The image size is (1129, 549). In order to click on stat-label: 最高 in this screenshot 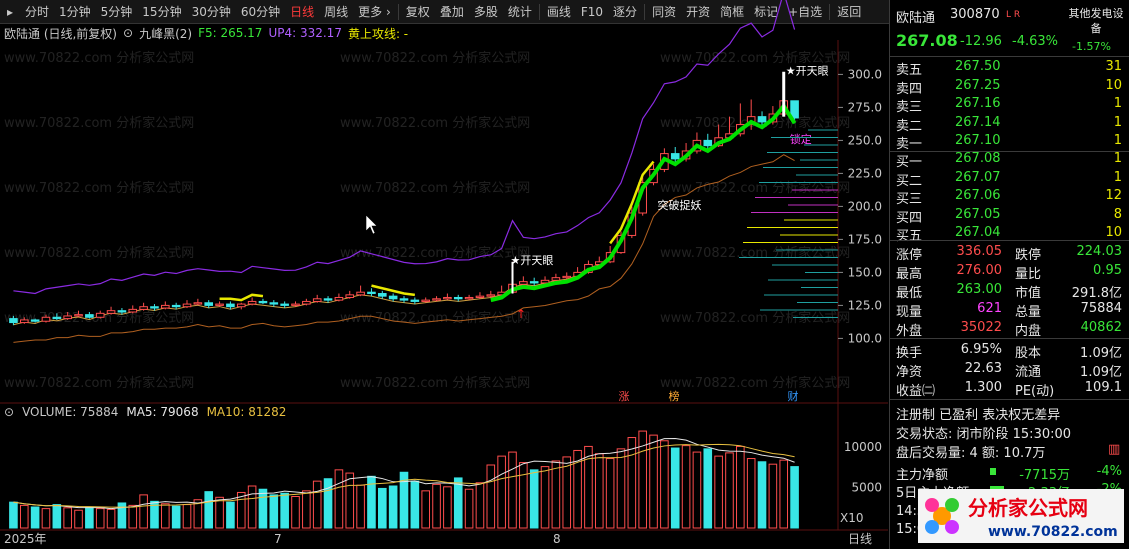, I will do `click(909, 274)`.